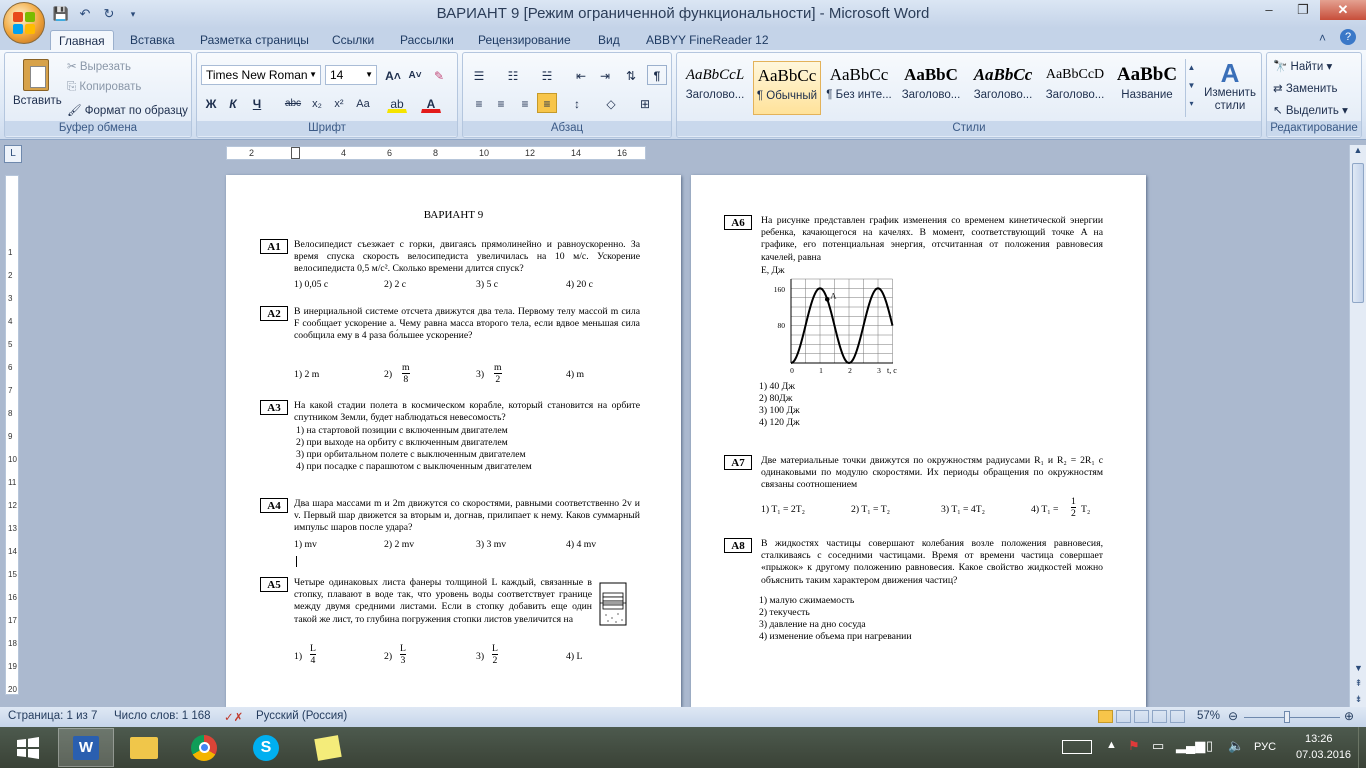 The width and height of the screenshot is (1366, 768). I want to click on vertical-ruler: 12345678910111213141516171819202122, so click(12, 457).